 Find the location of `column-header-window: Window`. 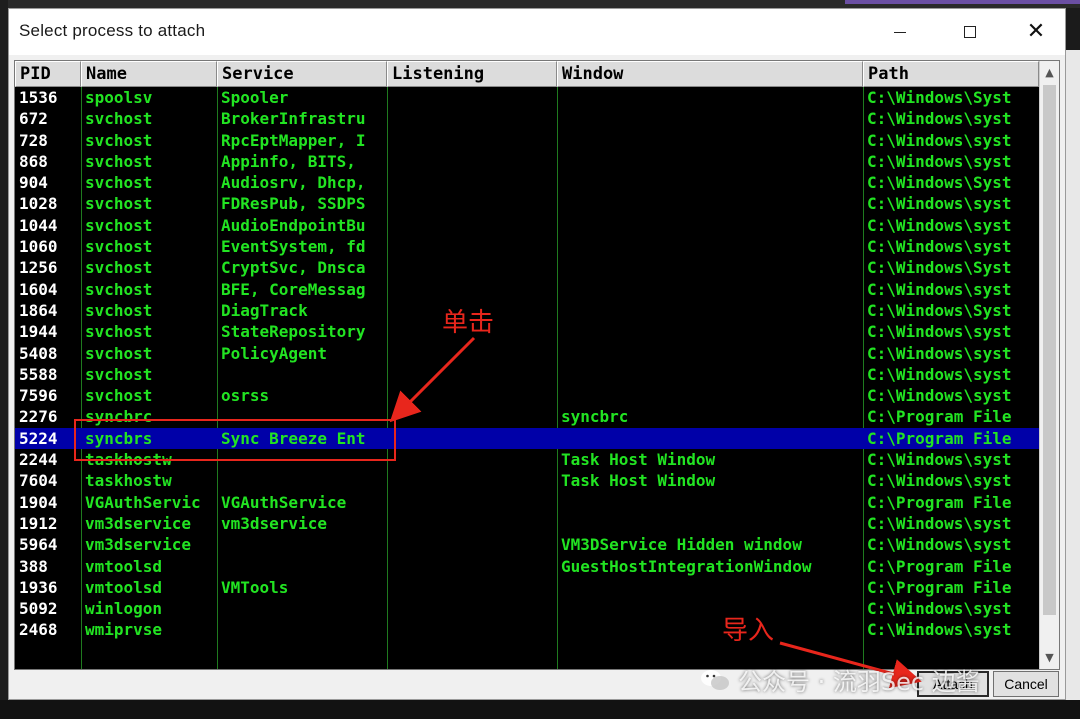

column-header-window: Window is located at coordinates (710, 74).